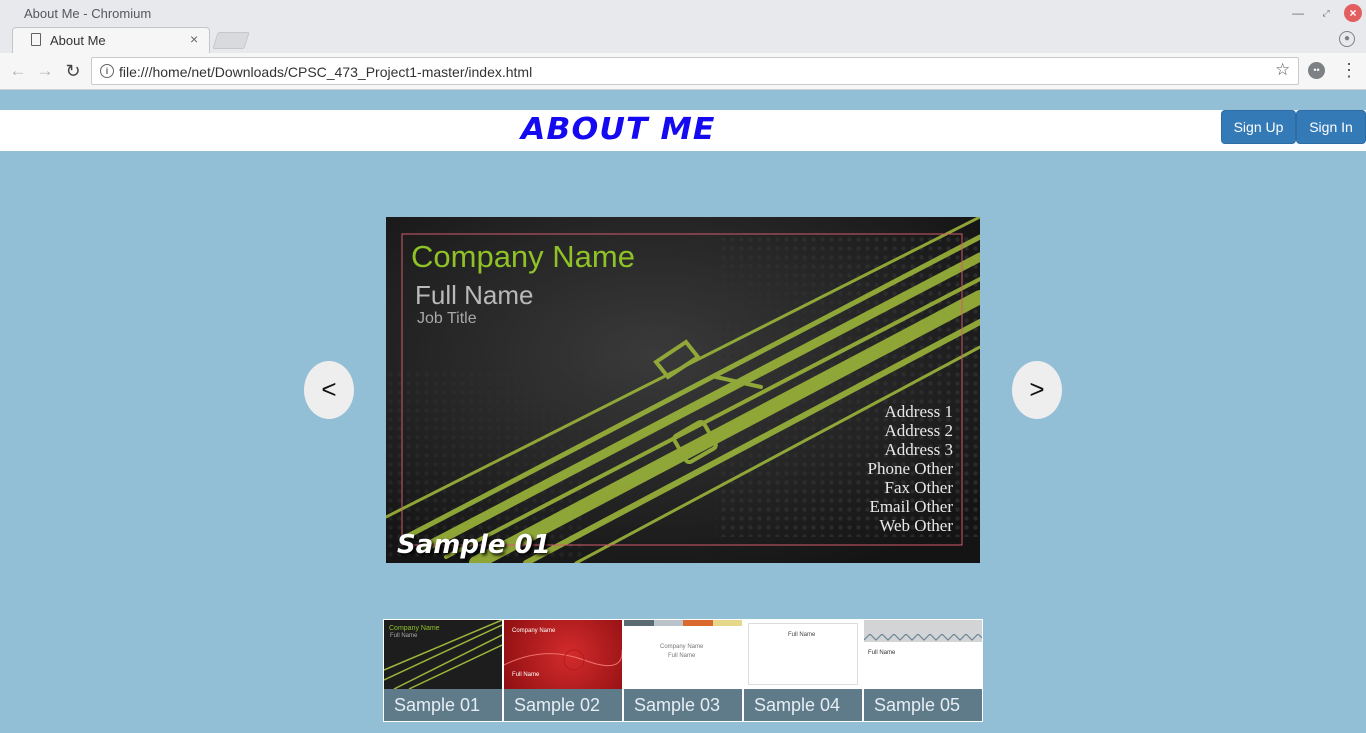 This screenshot has width=1366, height=733. I want to click on minimize-icon: —, so click(1298, 13).